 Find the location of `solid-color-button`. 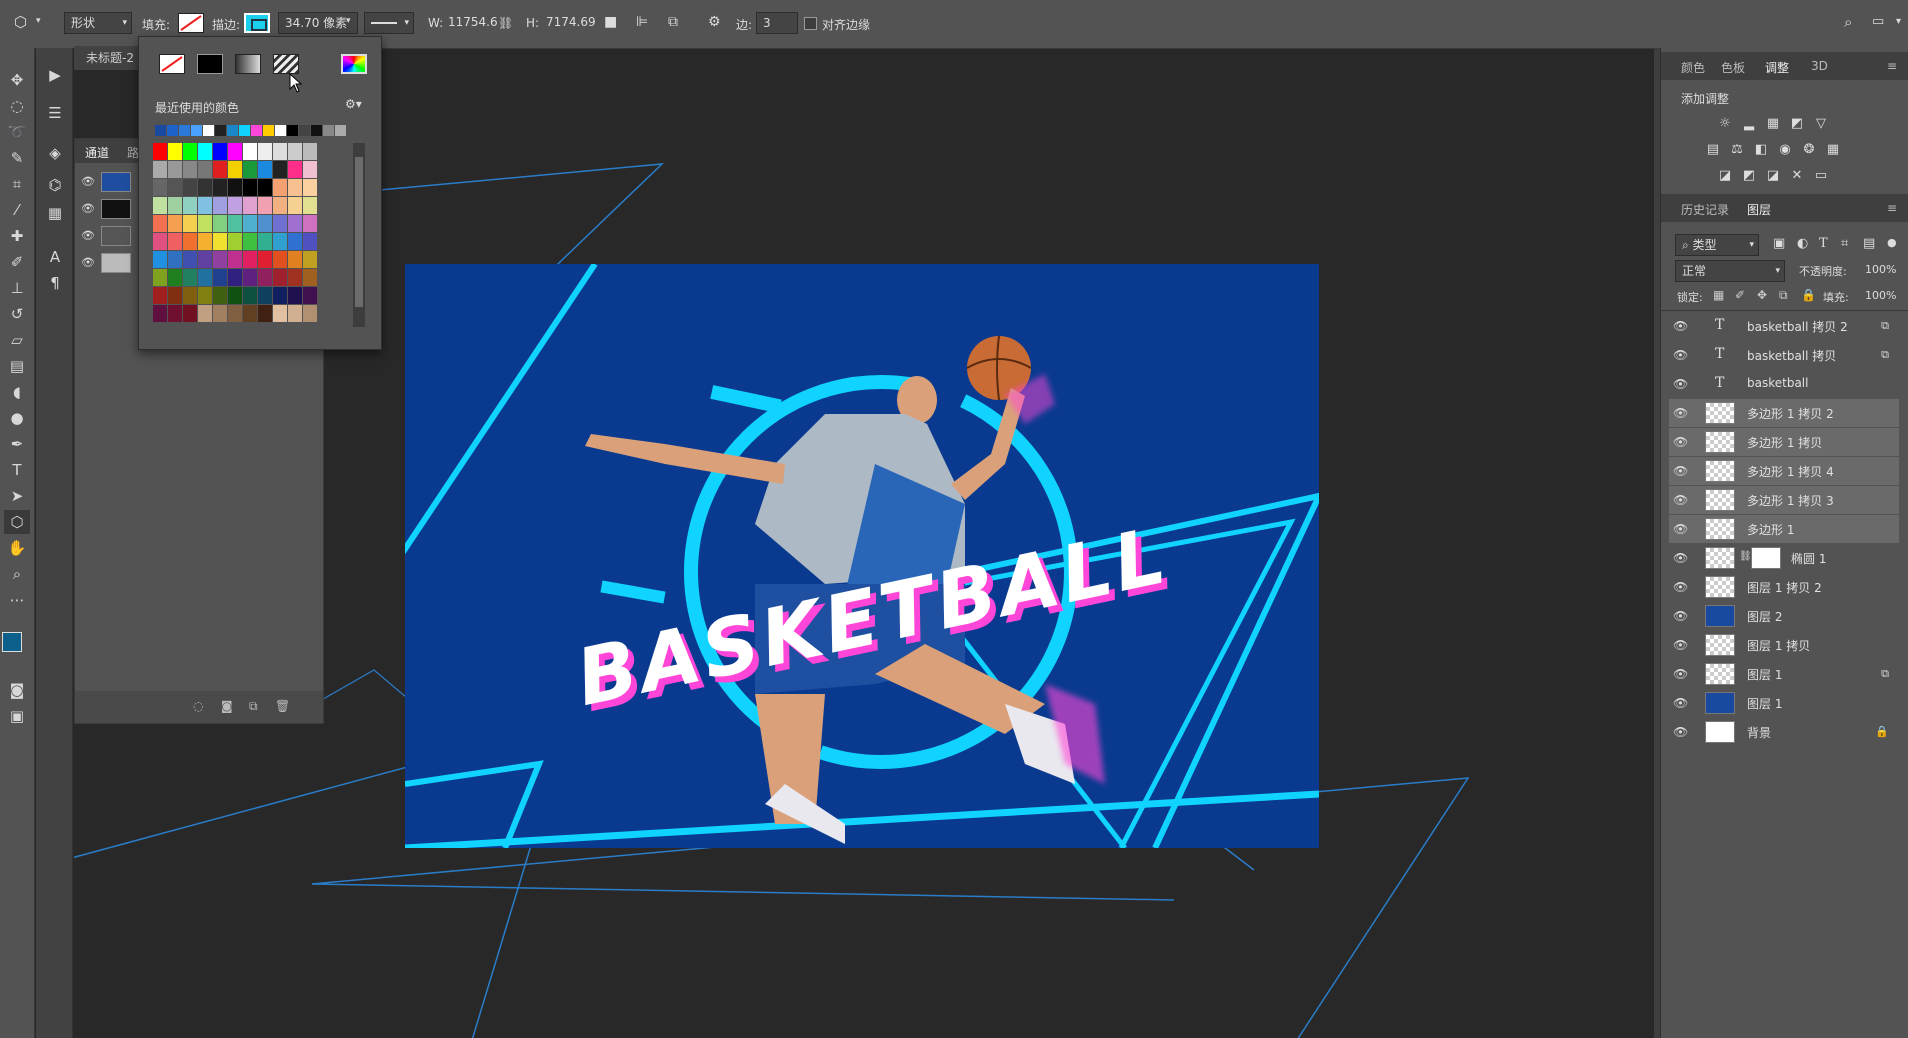

solid-color-button is located at coordinates (210, 64).